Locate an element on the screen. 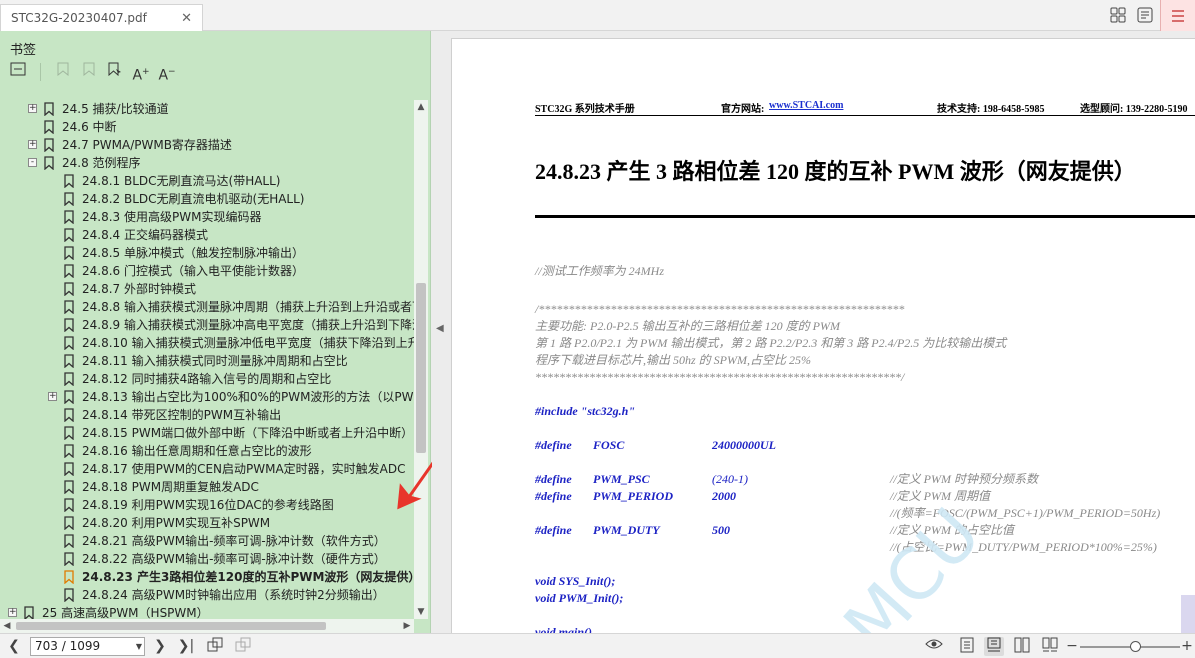  font-increase-icon: A+ is located at coordinates (141, 73).